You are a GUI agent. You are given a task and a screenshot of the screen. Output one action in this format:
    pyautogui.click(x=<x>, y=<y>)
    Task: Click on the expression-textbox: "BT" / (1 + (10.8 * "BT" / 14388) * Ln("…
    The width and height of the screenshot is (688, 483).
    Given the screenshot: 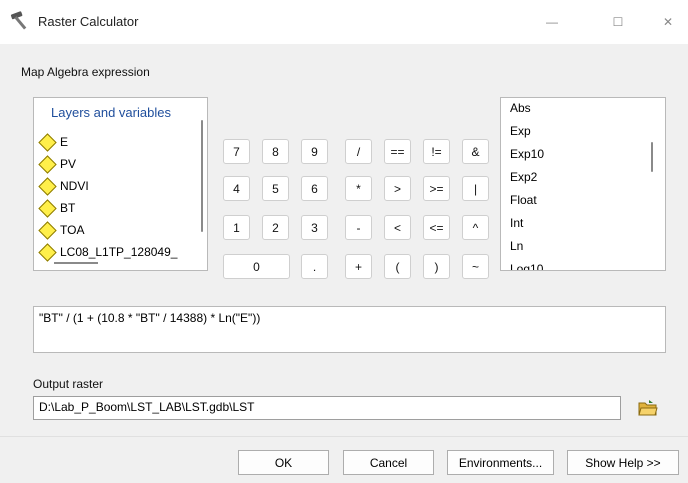 What is the action you would take?
    pyautogui.click(x=349, y=329)
    